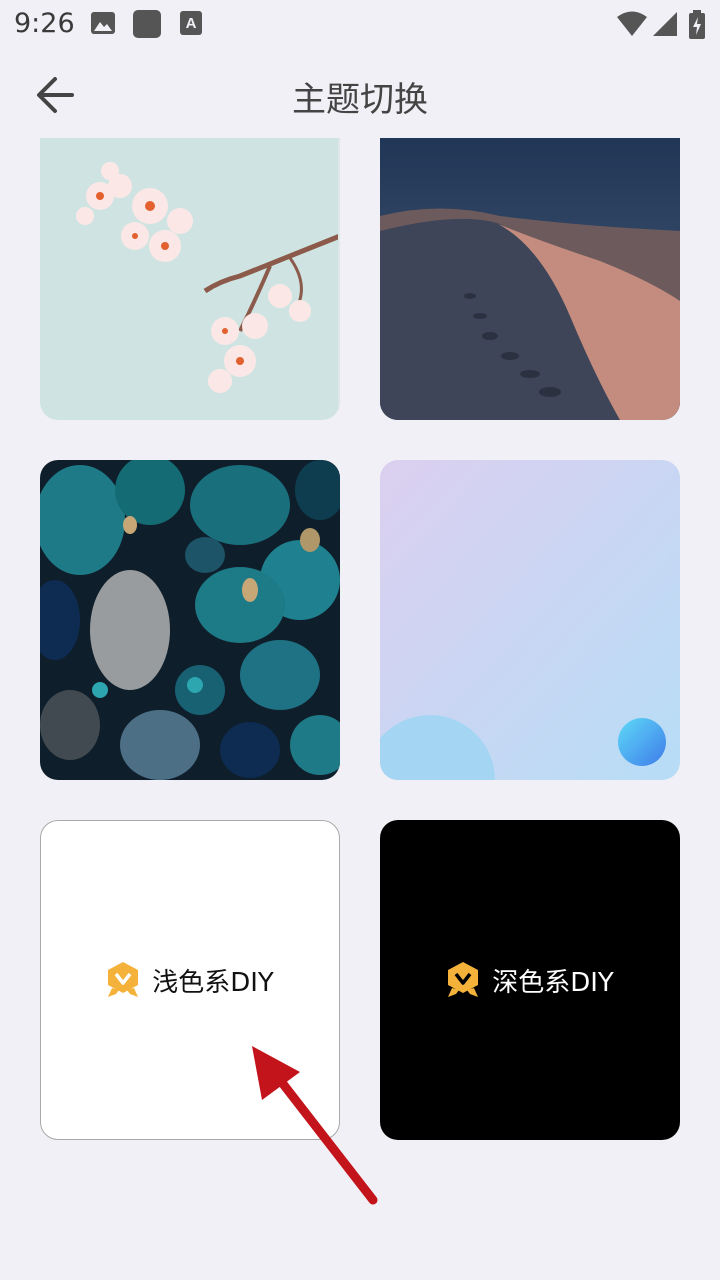 The image size is (720, 1280). I want to click on theme-card-gradient, so click(530, 620).